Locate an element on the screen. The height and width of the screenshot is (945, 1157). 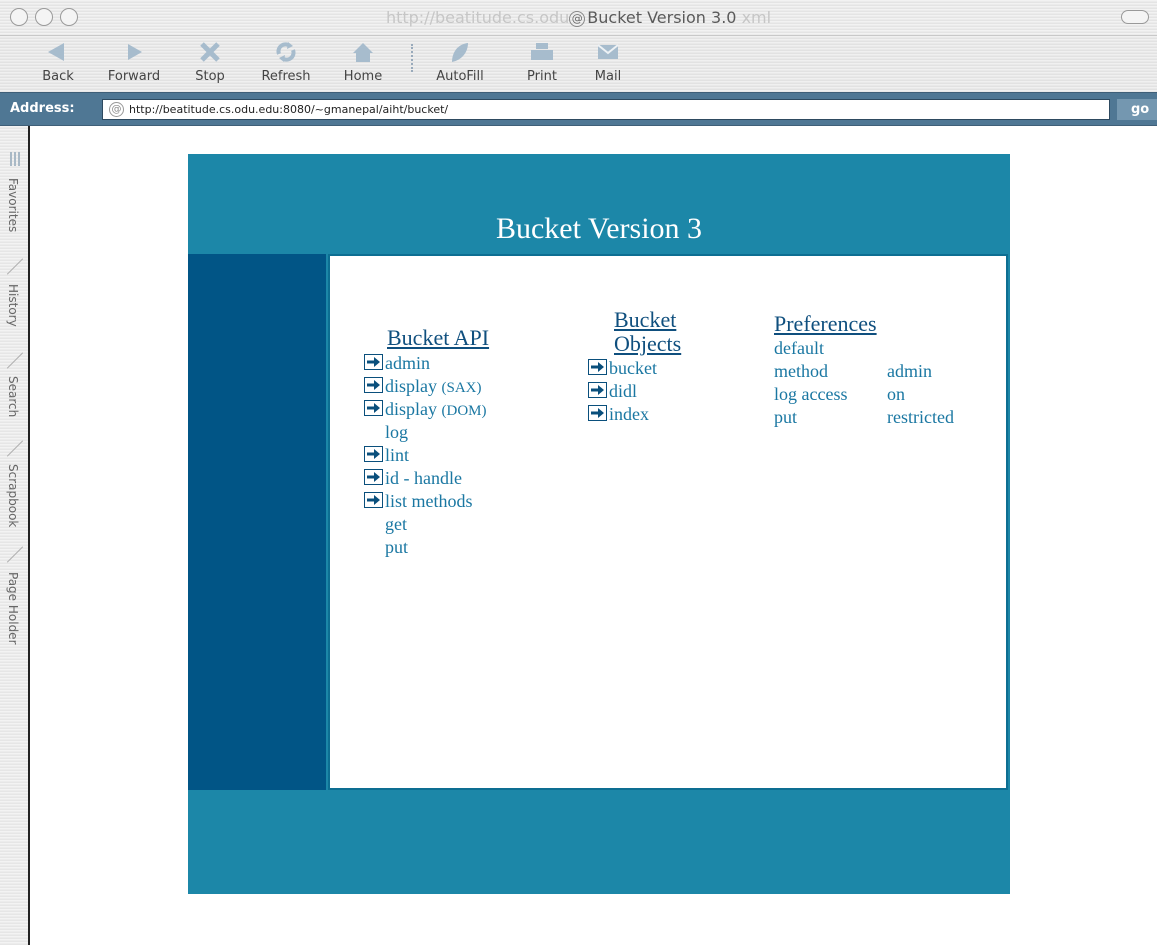
toolbar-separator is located at coordinates (412, 58).